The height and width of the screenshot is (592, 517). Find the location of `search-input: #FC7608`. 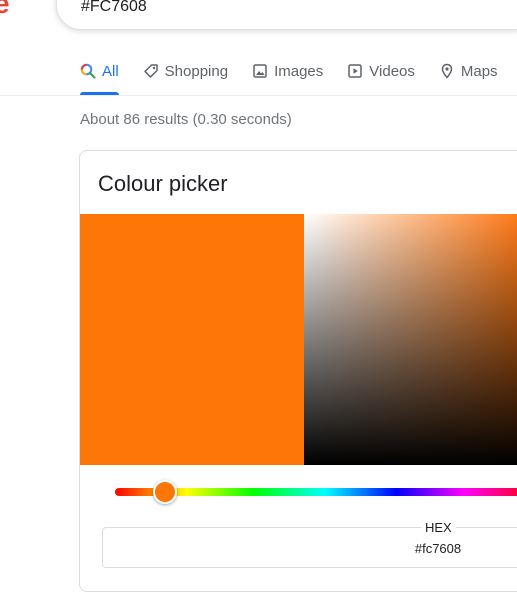

search-input: #FC7608 is located at coordinates (286, 15).